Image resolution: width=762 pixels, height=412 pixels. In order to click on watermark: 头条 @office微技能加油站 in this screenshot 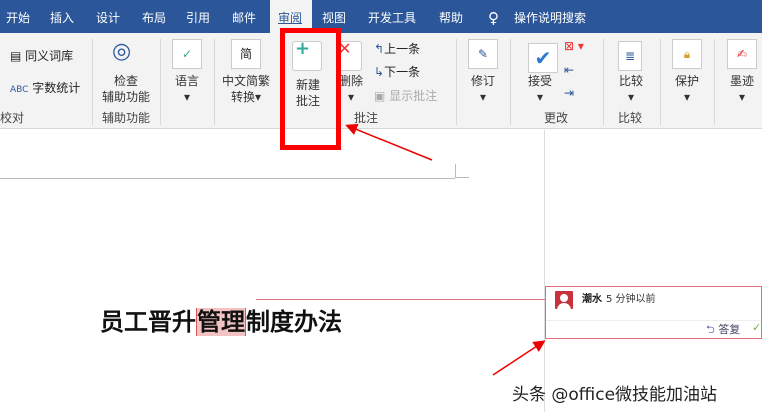, I will do `click(615, 395)`.